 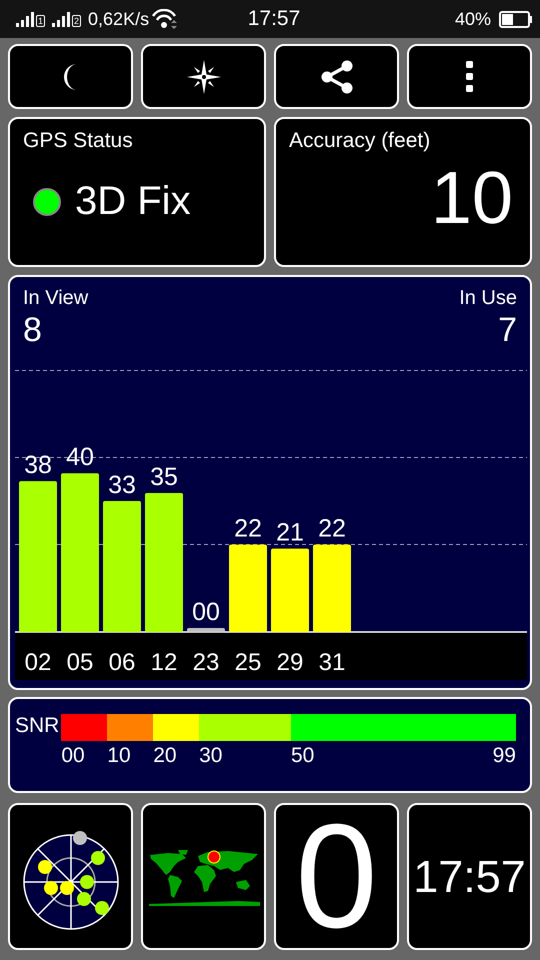 I want to click on satellite-count: 0, so click(x=336, y=876).